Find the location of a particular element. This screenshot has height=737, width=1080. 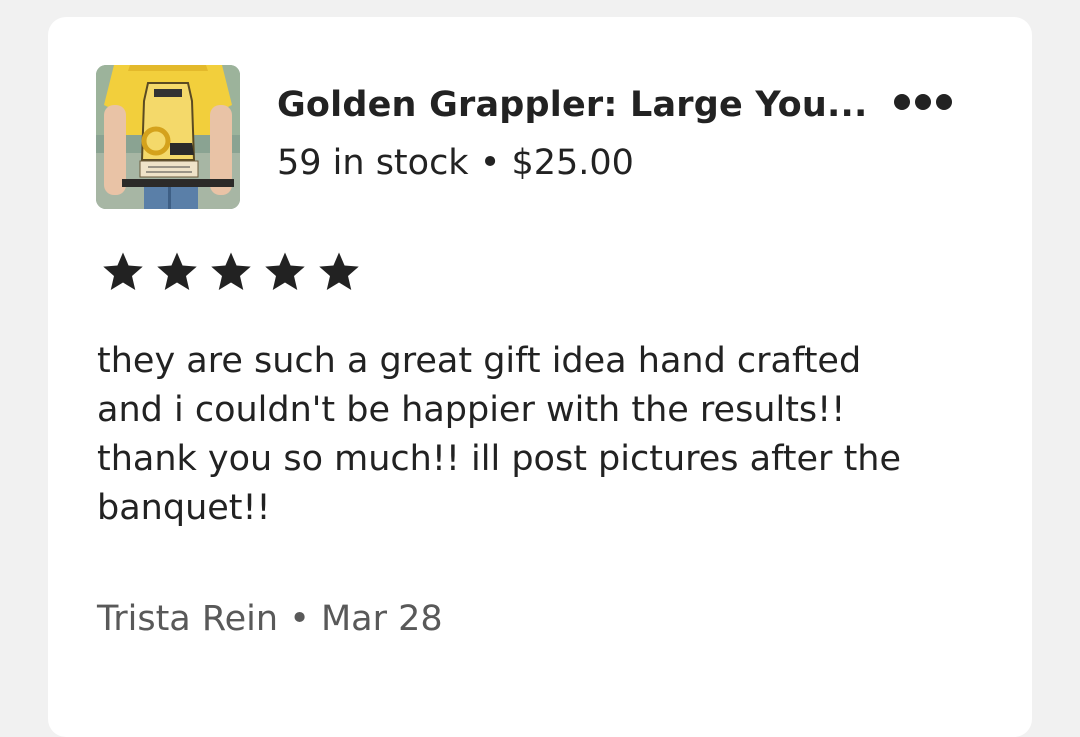

review-text-line: banquet!! is located at coordinates (184, 508).